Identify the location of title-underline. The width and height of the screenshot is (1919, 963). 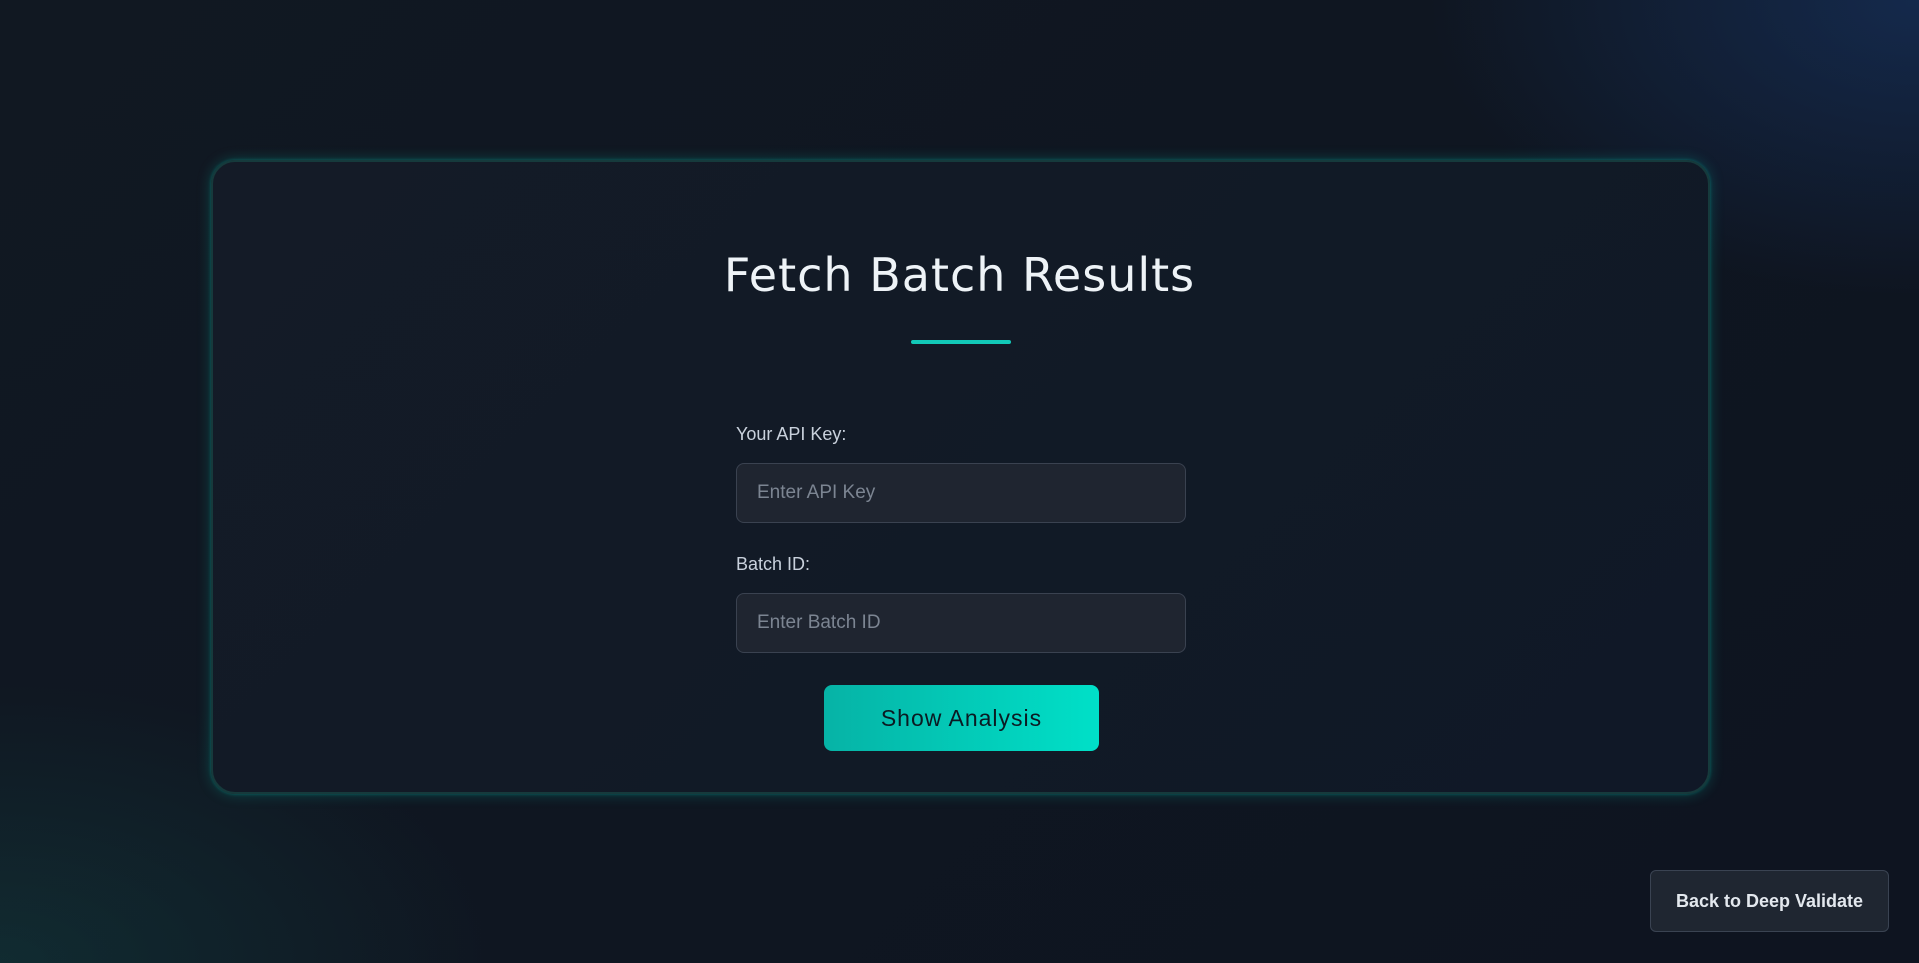
(961, 342).